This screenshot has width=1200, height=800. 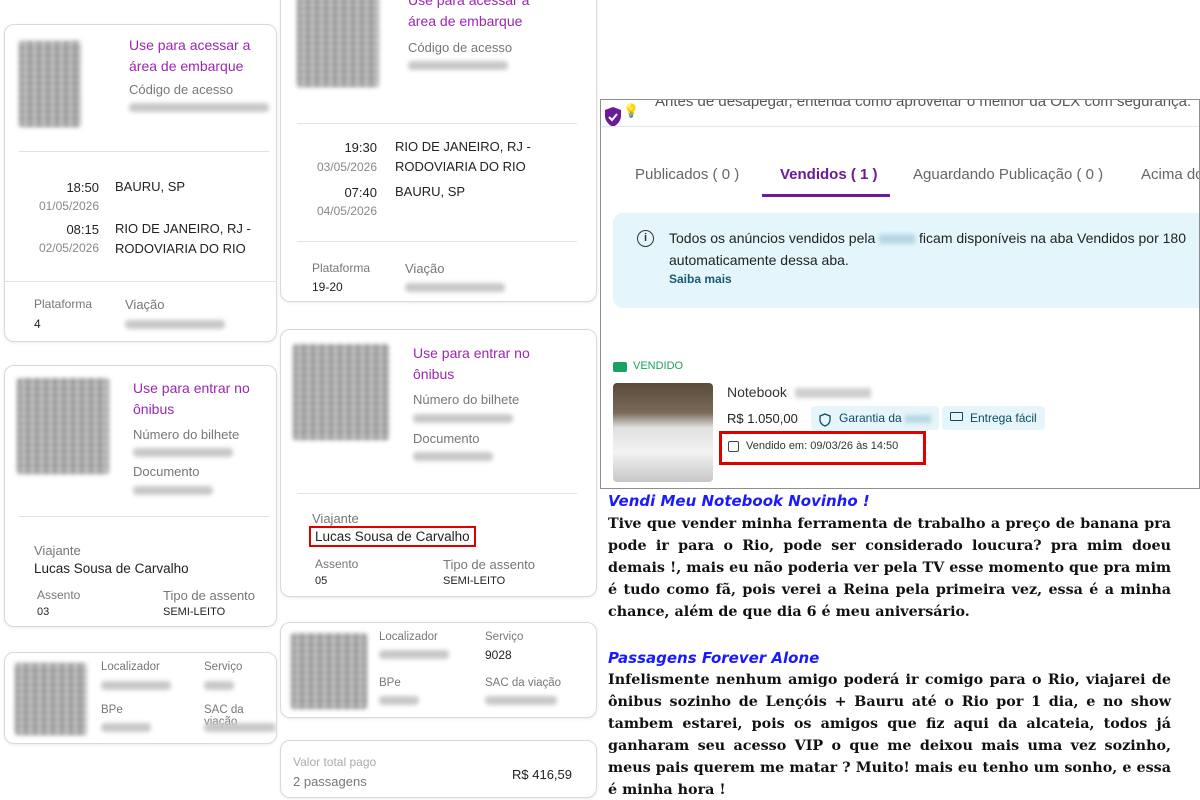 What do you see at coordinates (140, 698) in the screenshot?
I see `summary-card-outbound: Localizador Serviço BPe SAC da viação` at bounding box center [140, 698].